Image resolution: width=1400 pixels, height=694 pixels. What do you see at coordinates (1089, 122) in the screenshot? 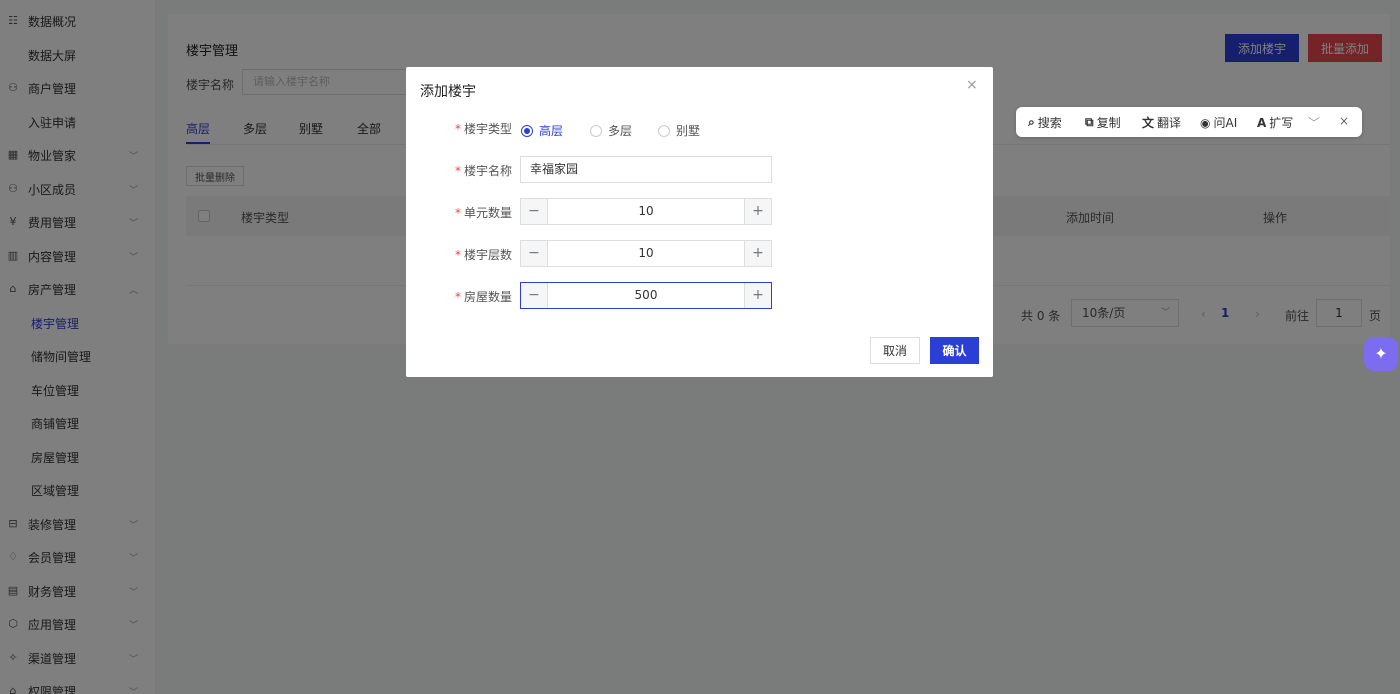
I see `copy-icon: ⧉` at bounding box center [1089, 122].